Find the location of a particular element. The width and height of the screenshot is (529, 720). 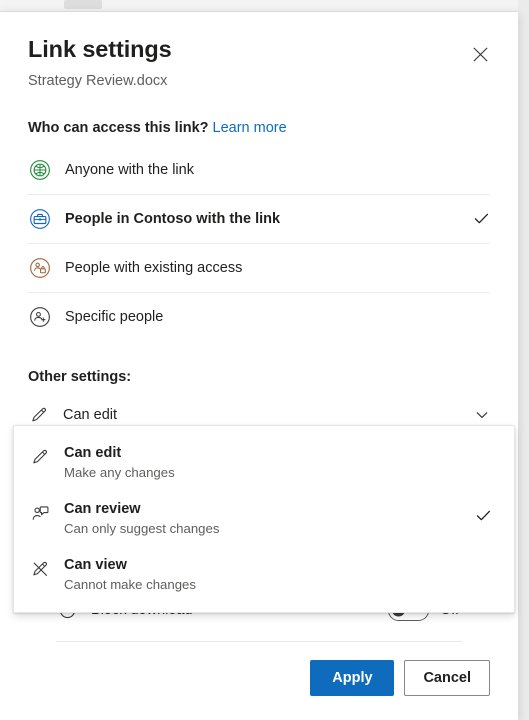

person-comment-icon is located at coordinates (40, 513).